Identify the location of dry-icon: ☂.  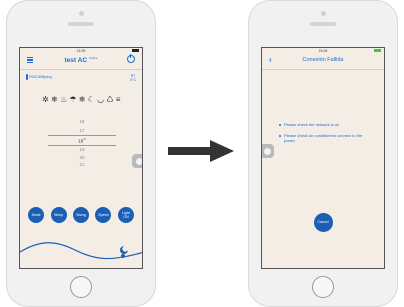
(72, 99).